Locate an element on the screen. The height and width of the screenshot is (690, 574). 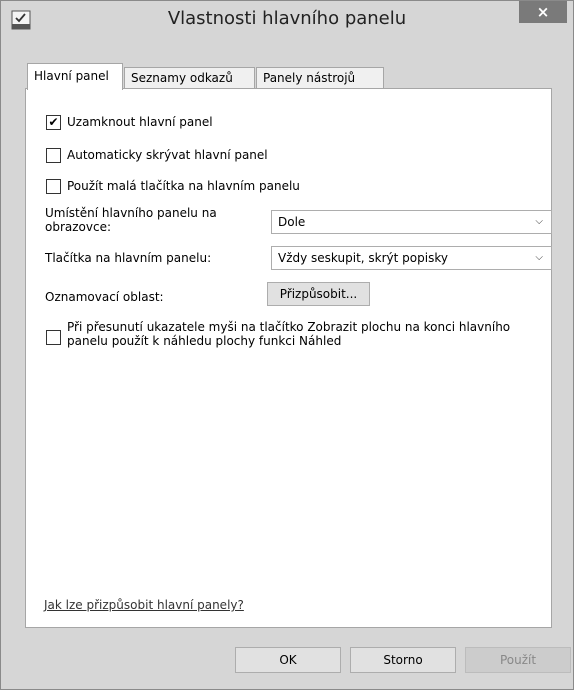
title-bar: Vlastnosti hlavního panelu × is located at coordinates (287, 20).